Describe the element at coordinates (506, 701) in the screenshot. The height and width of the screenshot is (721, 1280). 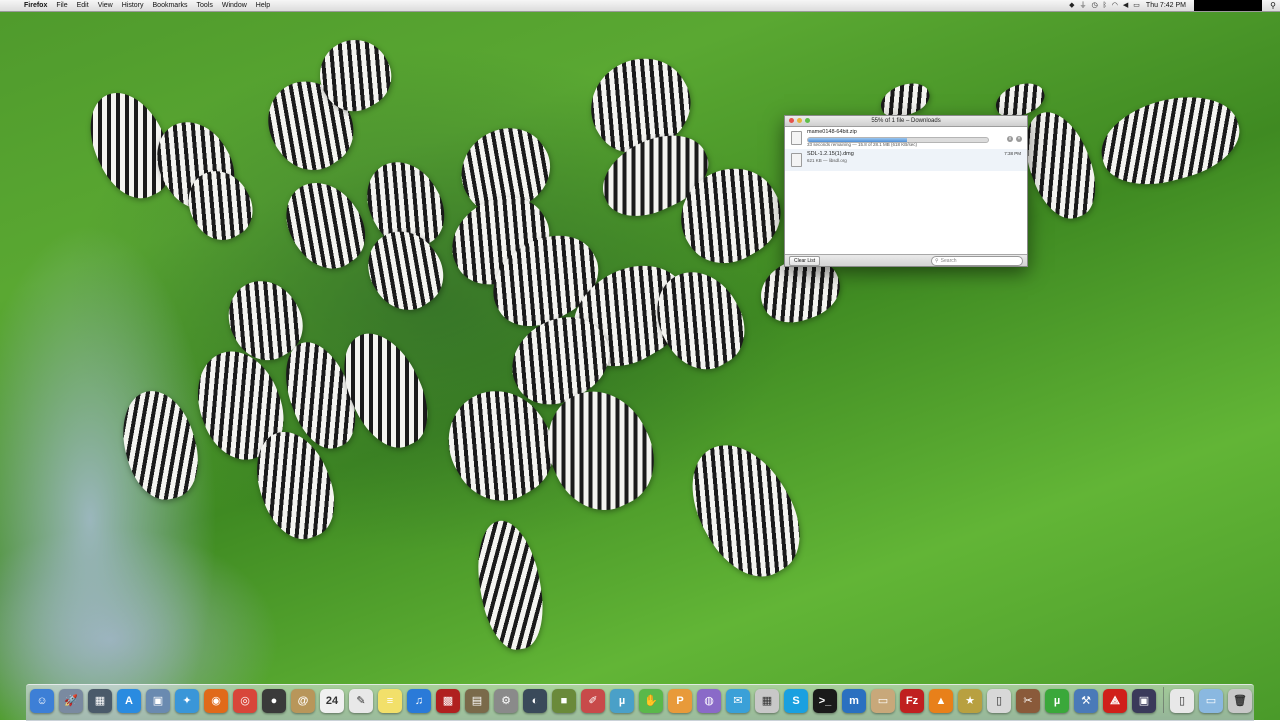
I see `system-preferences-dock-icon: ⚙` at that location.